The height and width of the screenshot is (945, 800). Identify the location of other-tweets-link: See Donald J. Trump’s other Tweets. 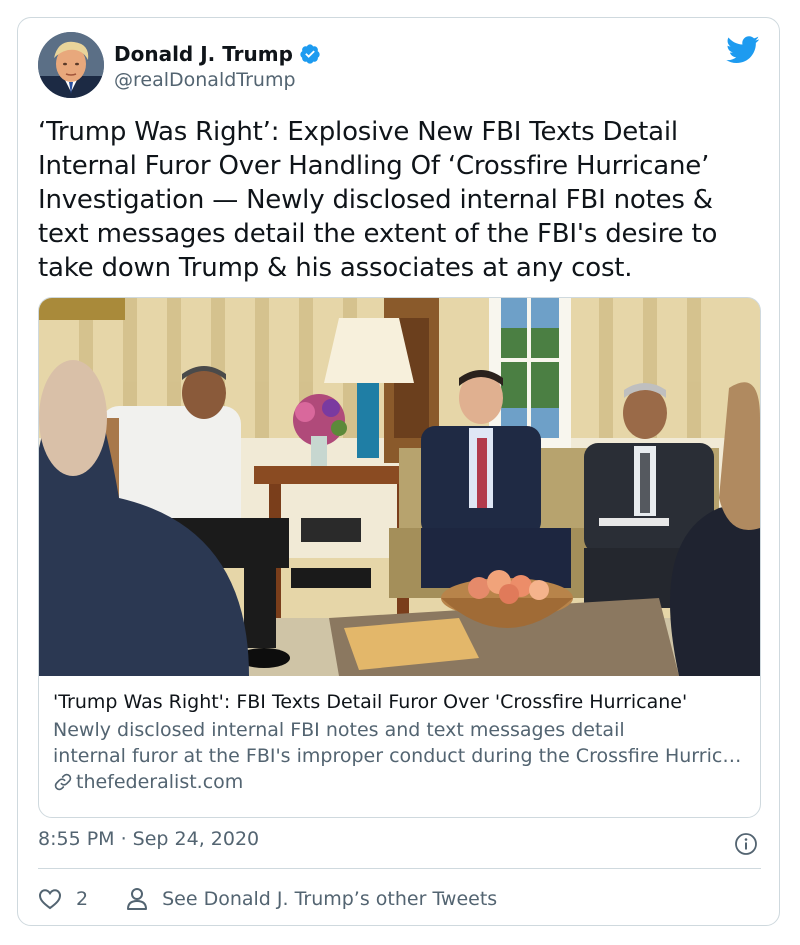
(311, 899).